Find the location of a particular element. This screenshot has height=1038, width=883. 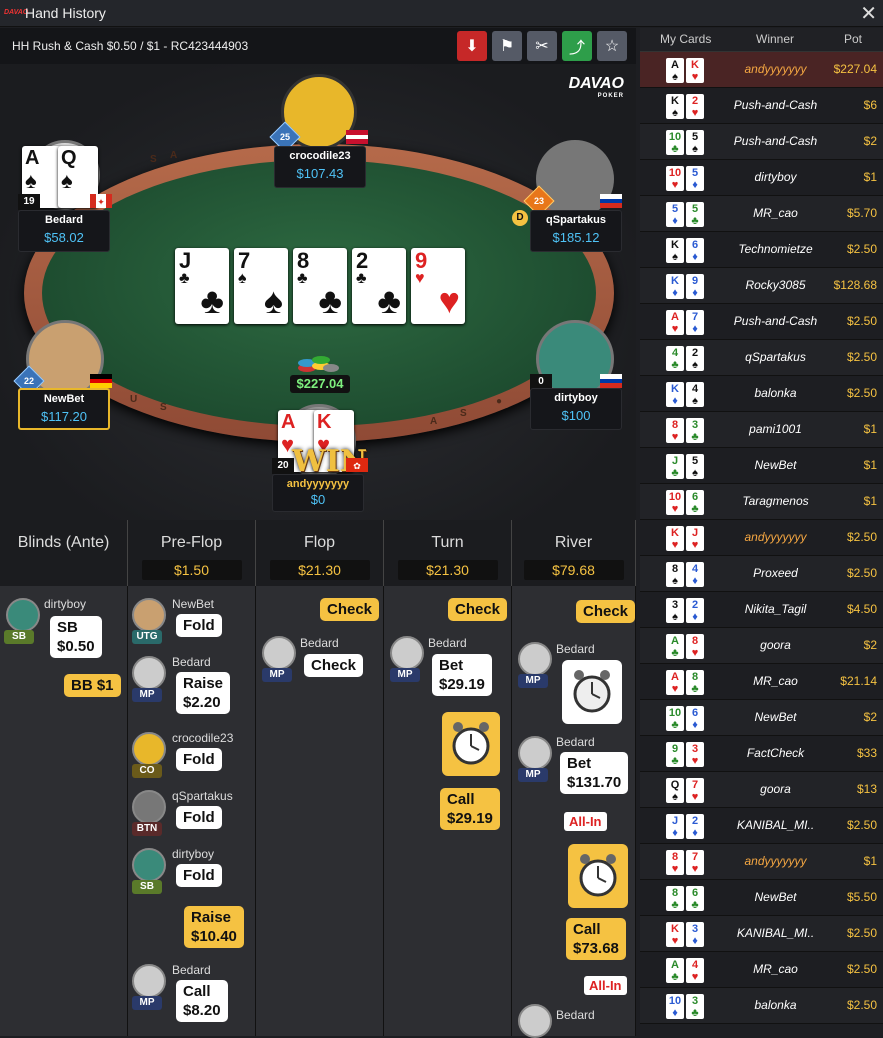

hole-card: J ♥ is located at coordinates (695, 538).